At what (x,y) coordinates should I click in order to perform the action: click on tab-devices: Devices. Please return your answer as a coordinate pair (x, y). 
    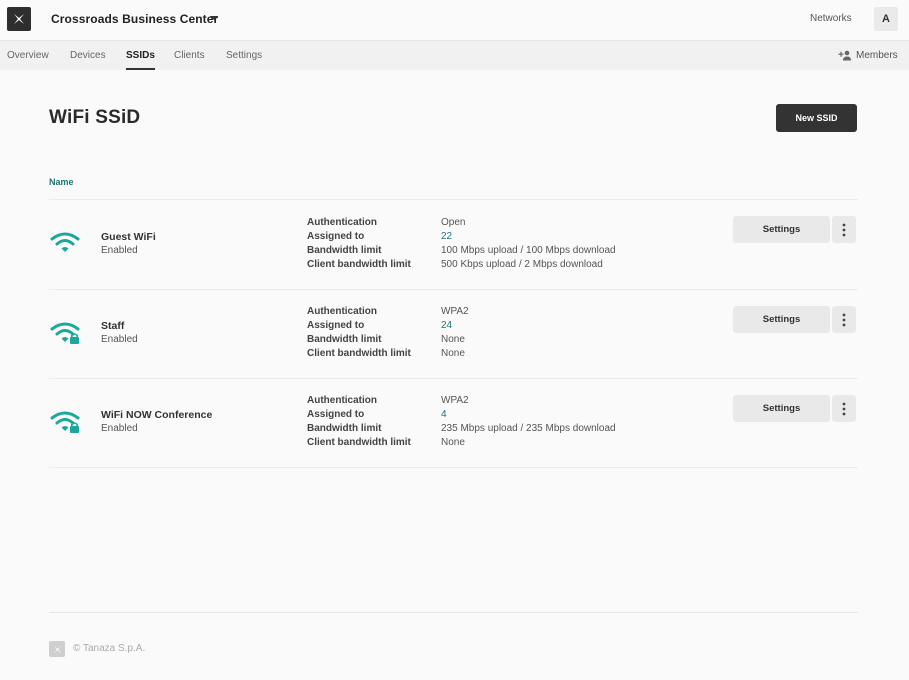
    Looking at the image, I should click on (88, 55).